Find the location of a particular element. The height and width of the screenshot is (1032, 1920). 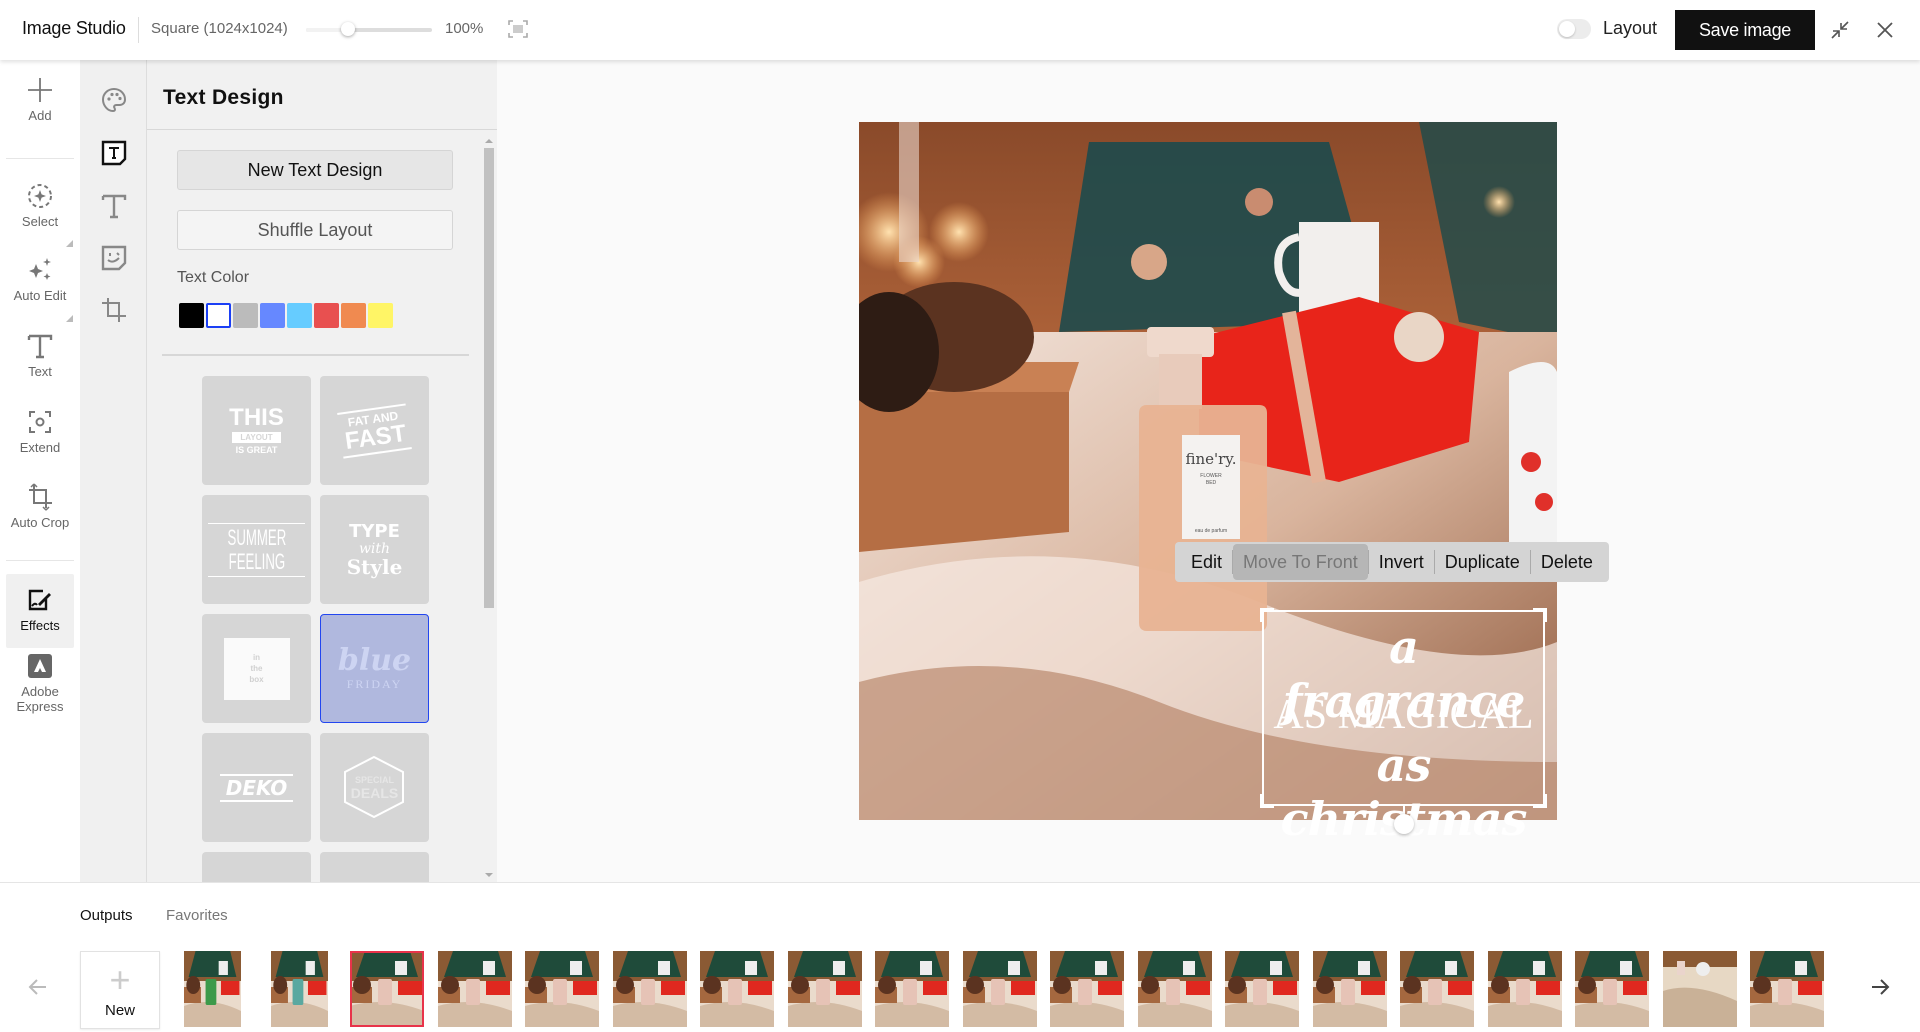

rail-divider is located at coordinates (40, 158).